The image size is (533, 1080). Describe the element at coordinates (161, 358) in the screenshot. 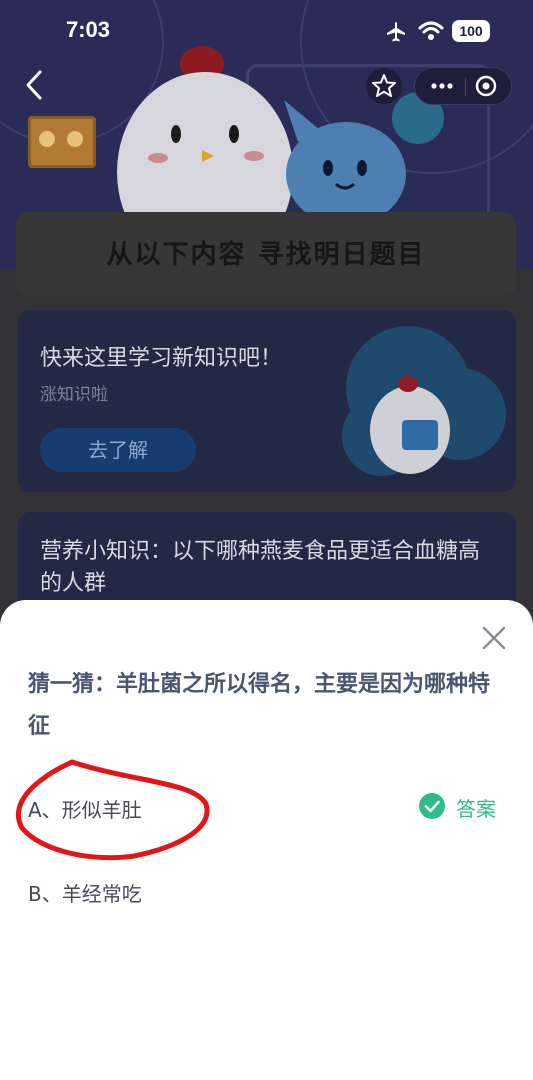

I see `learn-card-title: 快来这里学习新知识吧！` at that location.